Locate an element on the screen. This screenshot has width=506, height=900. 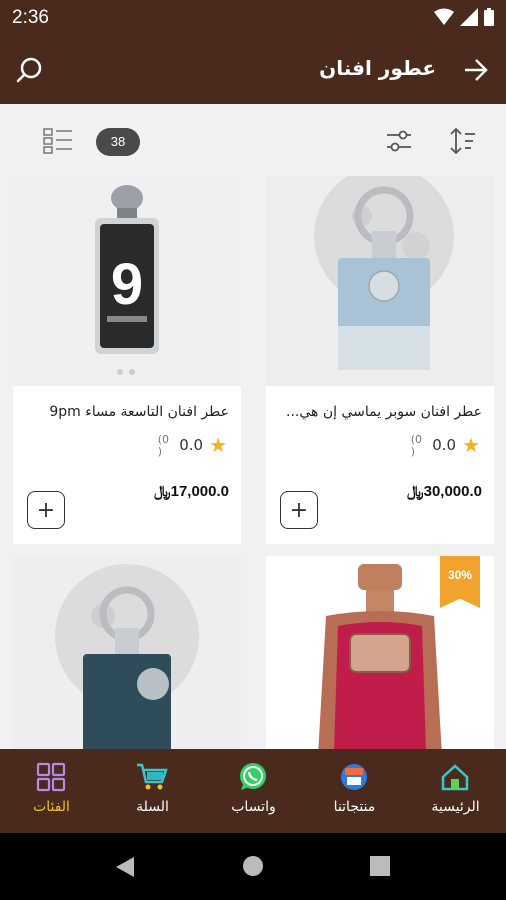
filter-button is located at coordinates (399, 141).